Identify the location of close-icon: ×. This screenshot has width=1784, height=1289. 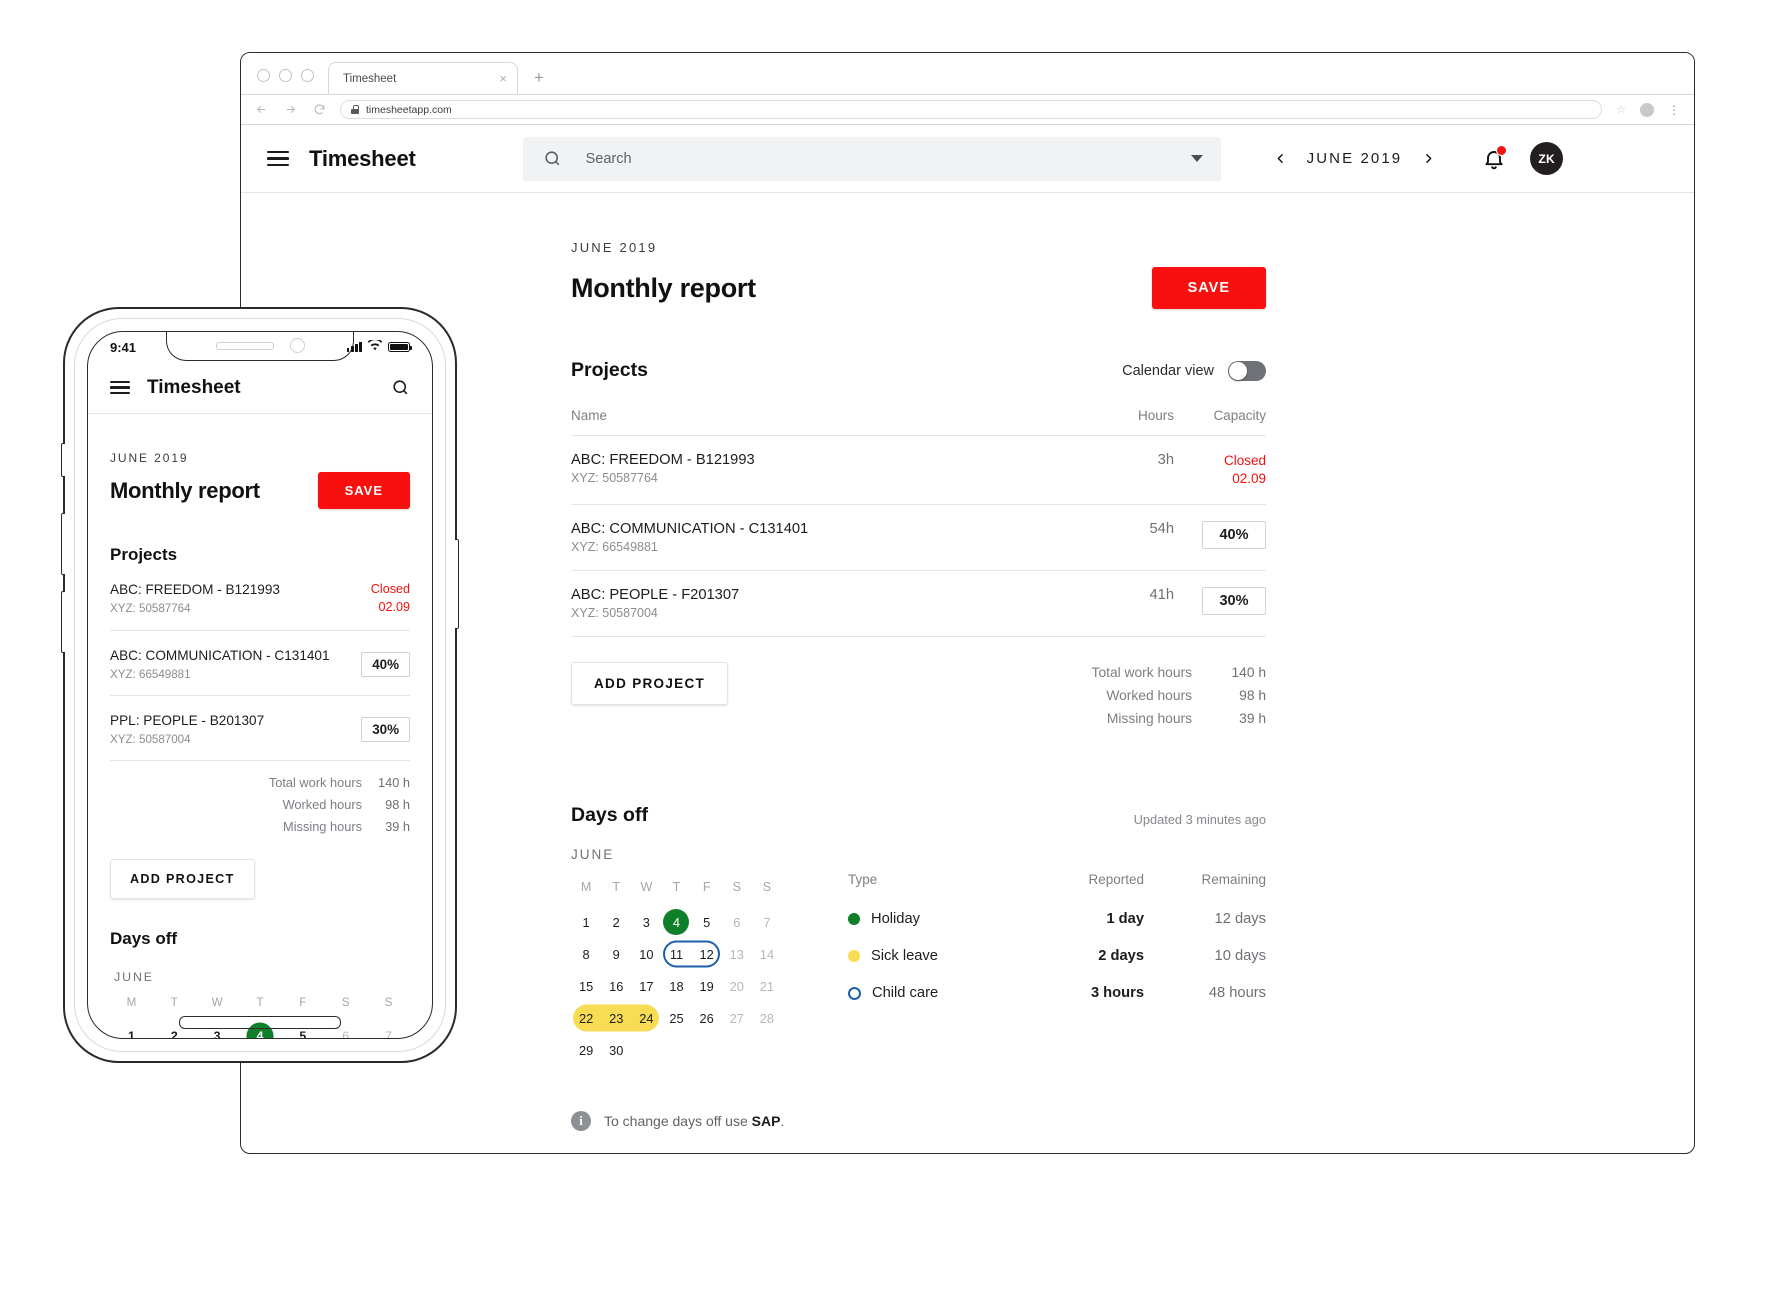
(503, 78).